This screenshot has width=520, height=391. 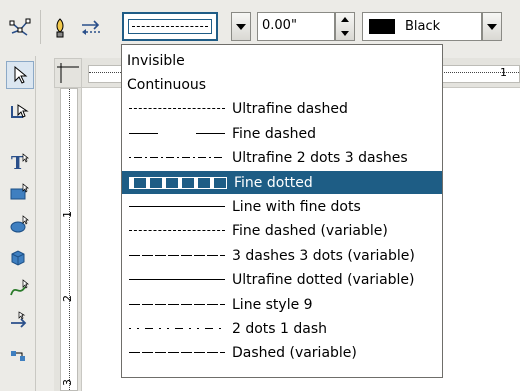 What do you see at coordinates (67, 382) in the screenshot?
I see `ruler-mark: 3` at bounding box center [67, 382].